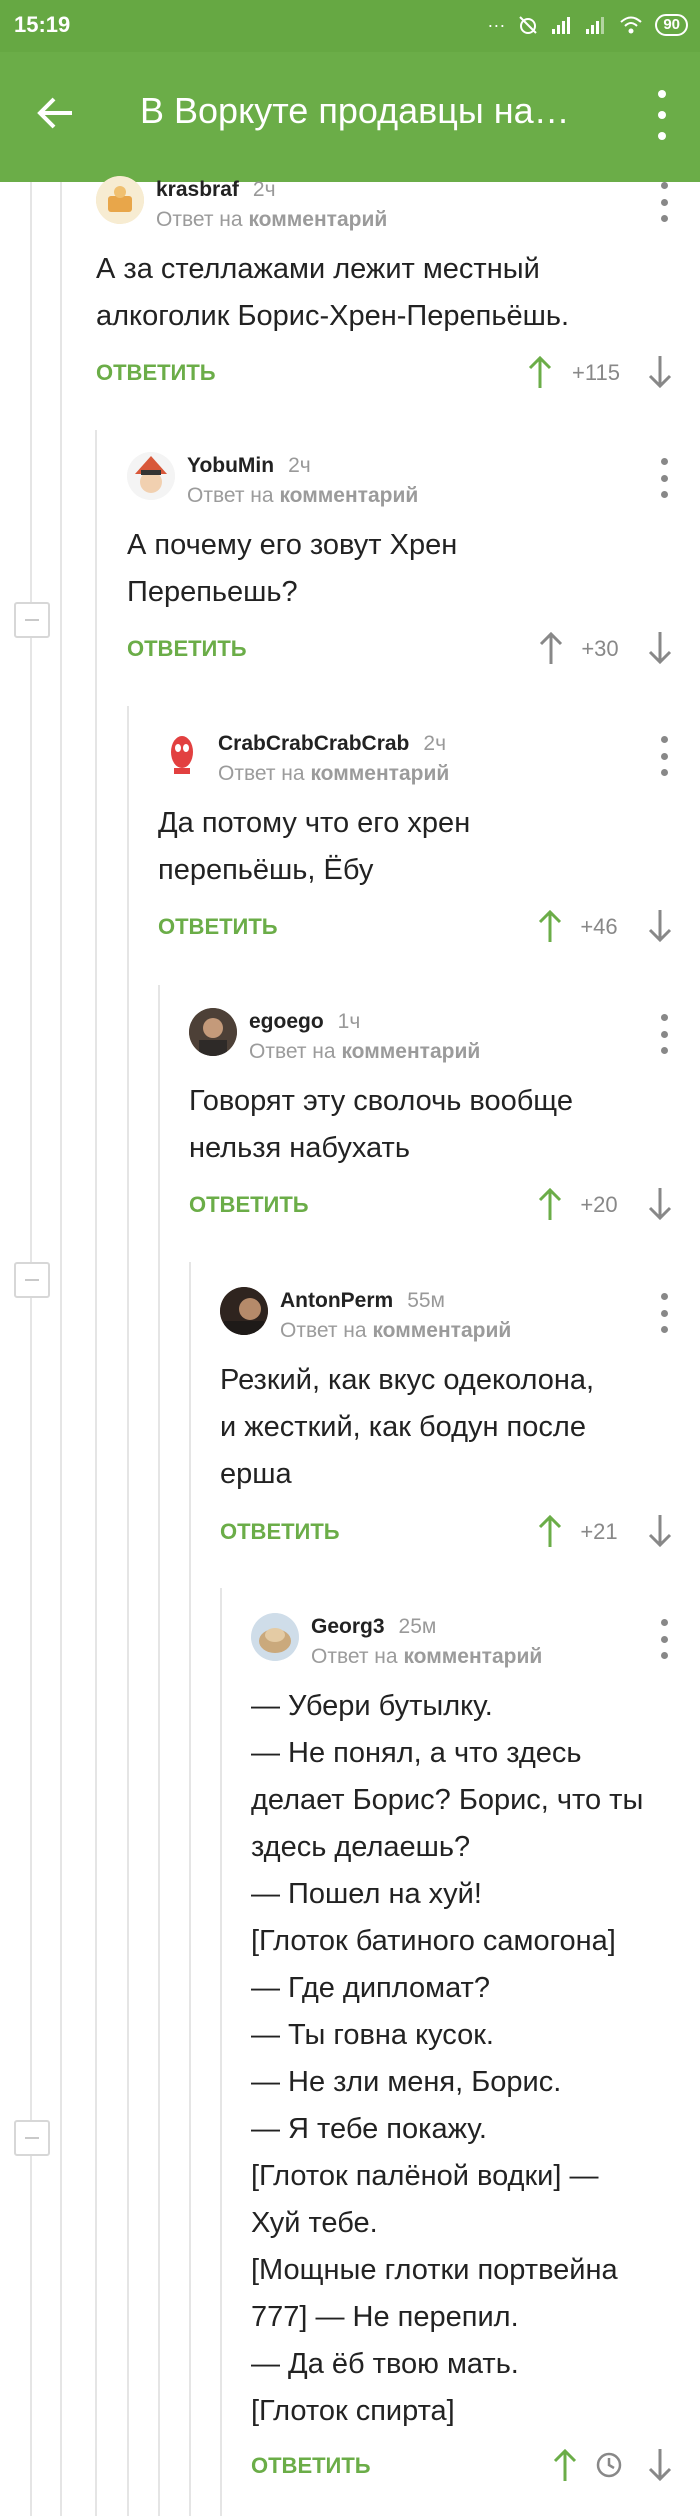 The height and width of the screenshot is (2516, 700). I want to click on comment-time: 55м, so click(426, 1300).